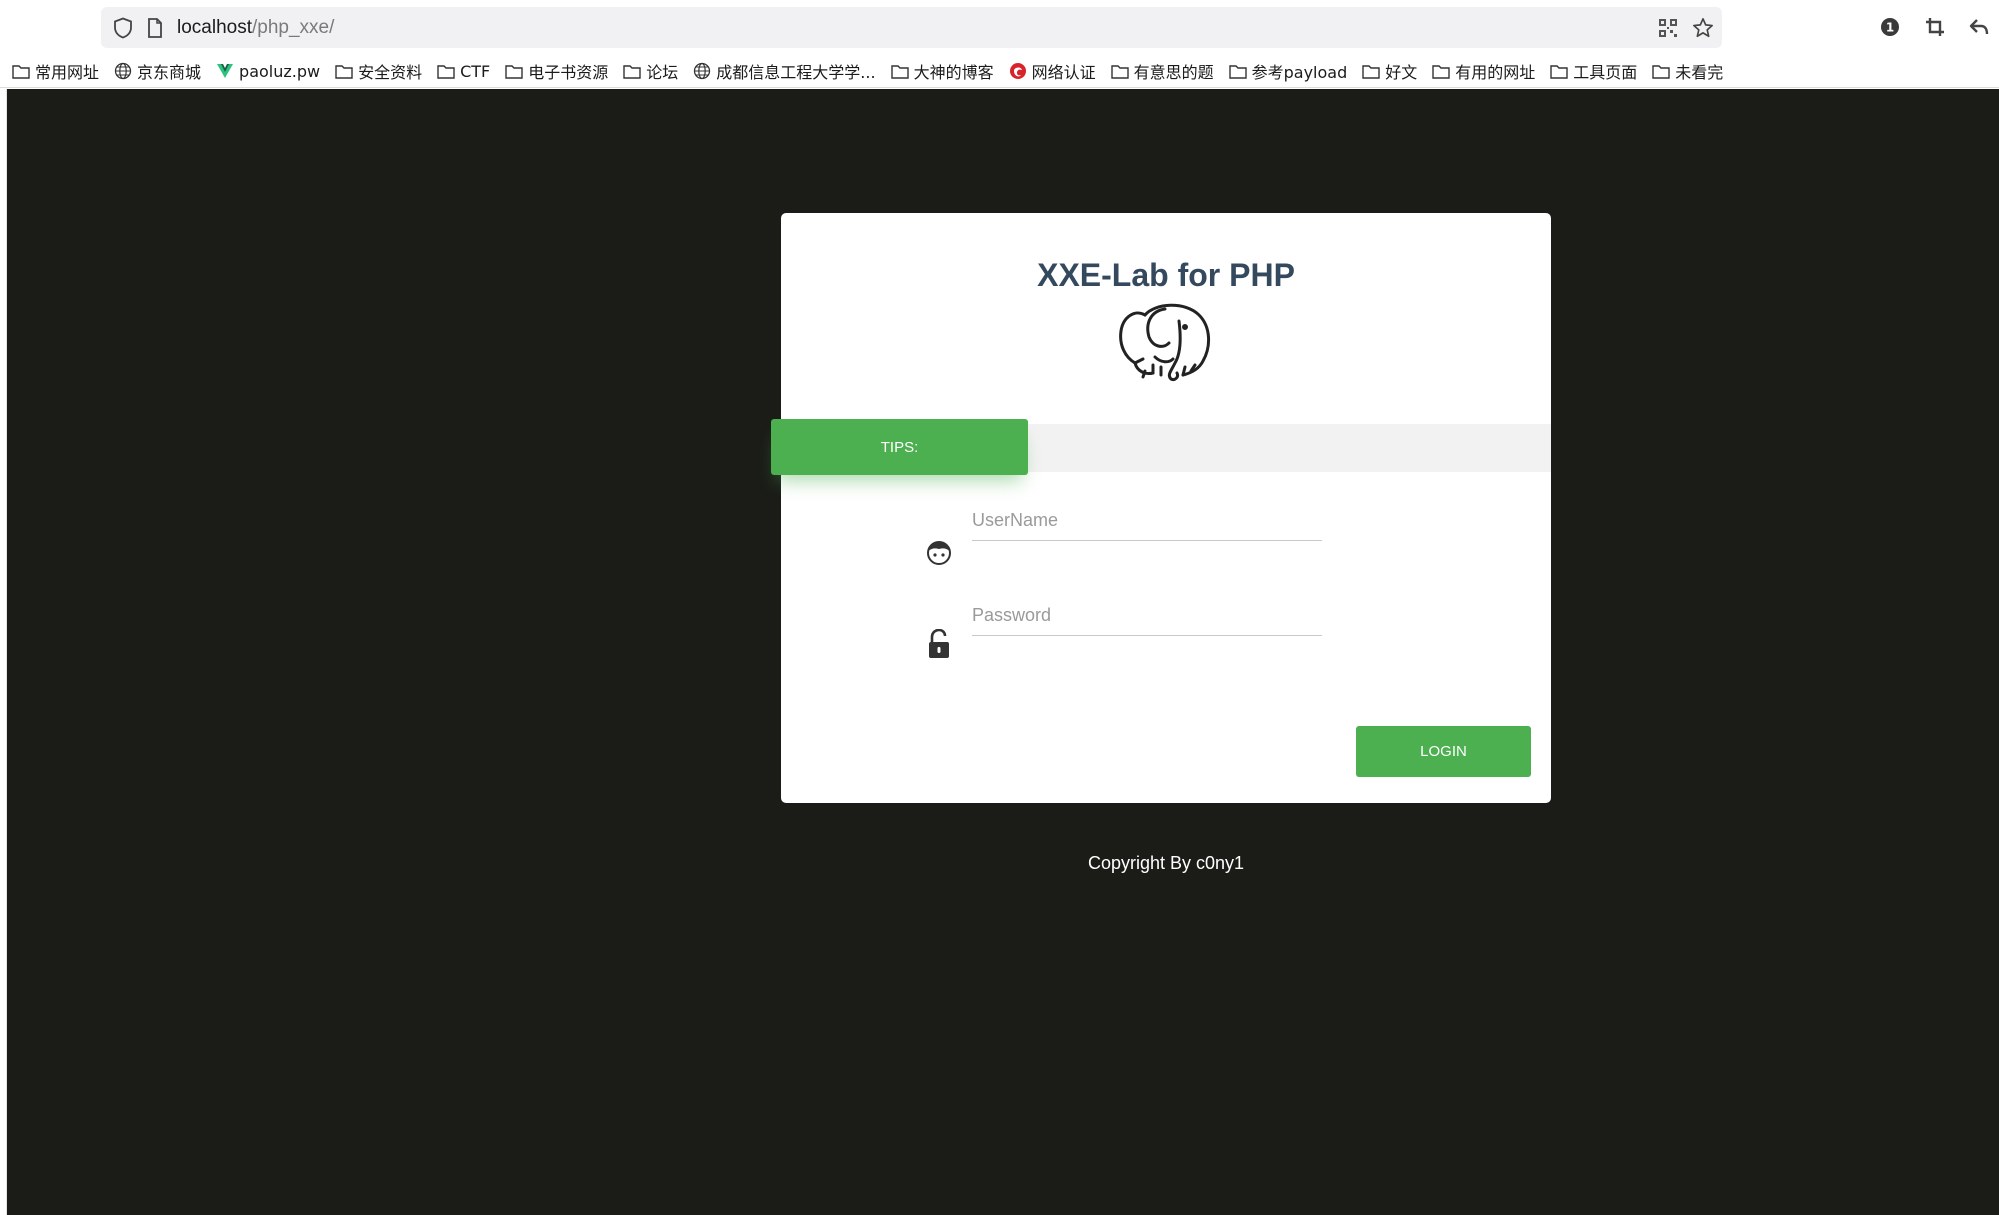 The height and width of the screenshot is (1215, 1999). What do you see at coordinates (1605, 72) in the screenshot?
I see `bookmark-label: 工具页面` at bounding box center [1605, 72].